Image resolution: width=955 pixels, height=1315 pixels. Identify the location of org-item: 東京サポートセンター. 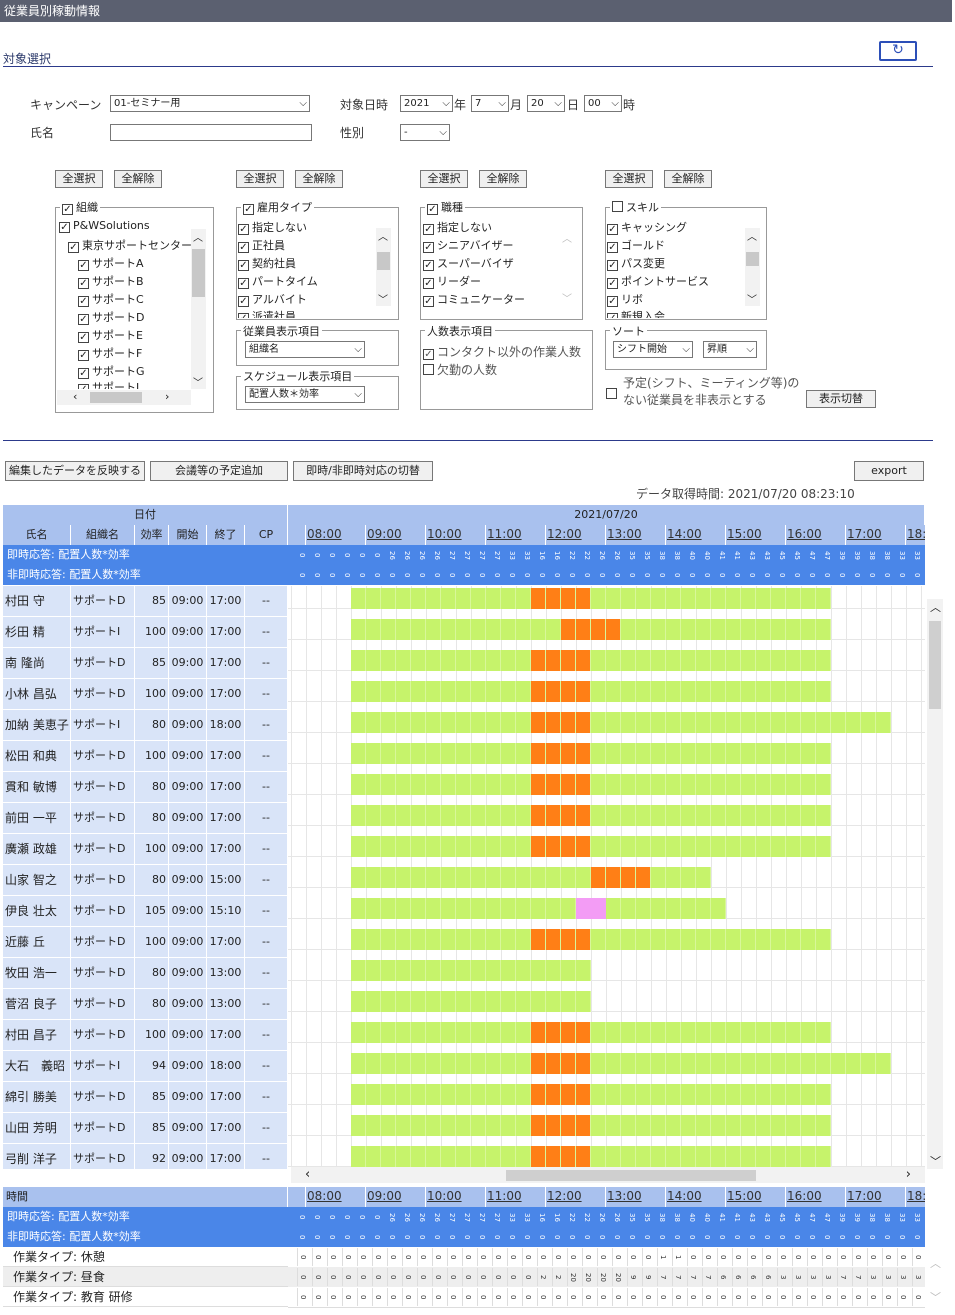
(130, 245).